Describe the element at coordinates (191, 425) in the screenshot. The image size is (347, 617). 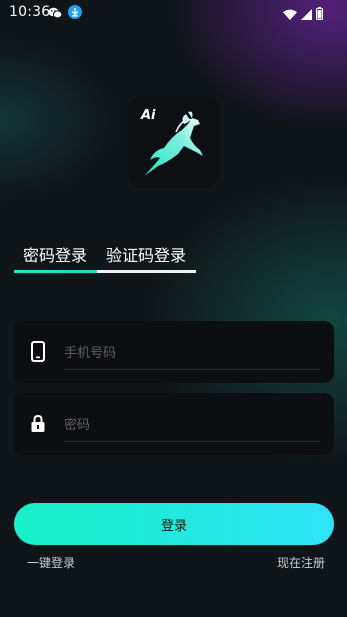
I see `password-input` at that location.